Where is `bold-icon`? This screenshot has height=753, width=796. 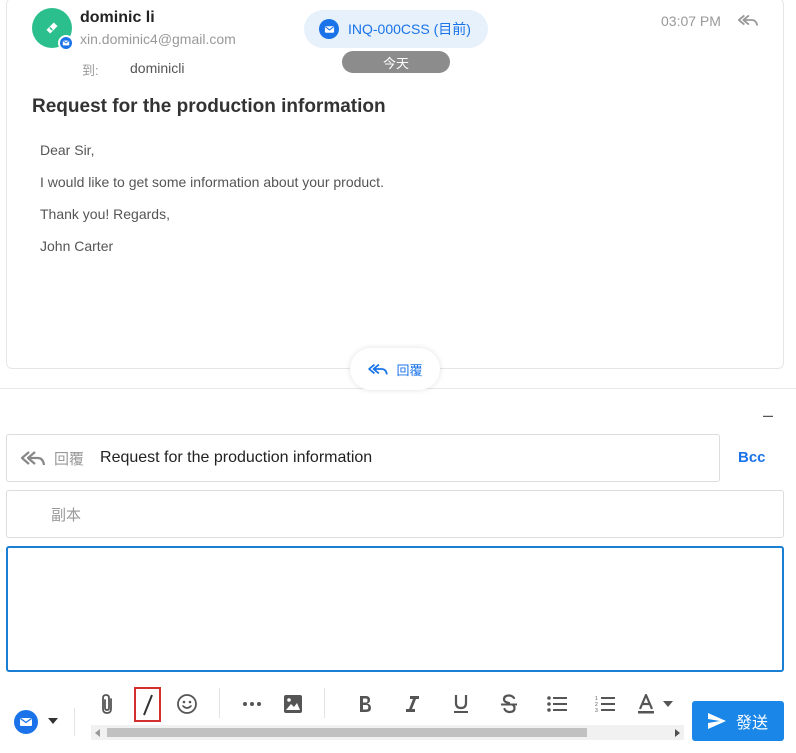 bold-icon is located at coordinates (365, 704).